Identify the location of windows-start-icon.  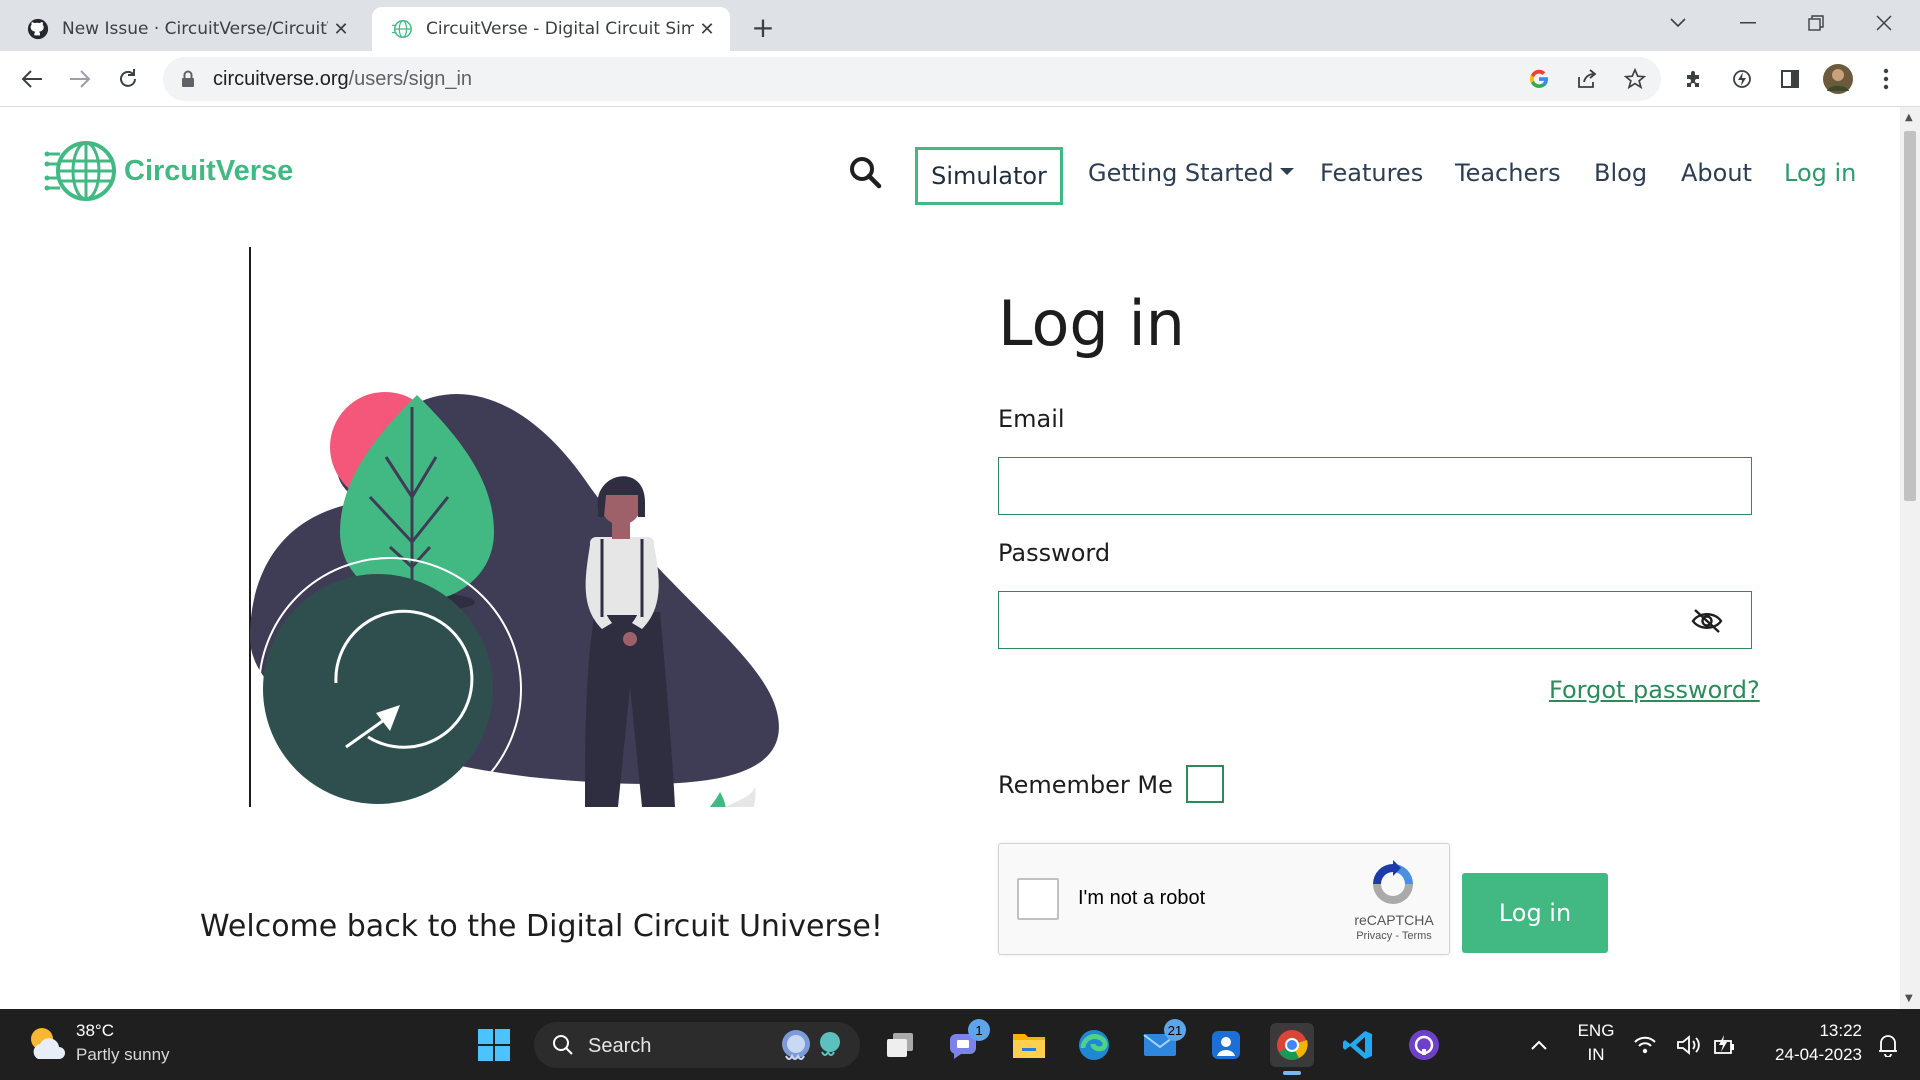
(494, 1045).